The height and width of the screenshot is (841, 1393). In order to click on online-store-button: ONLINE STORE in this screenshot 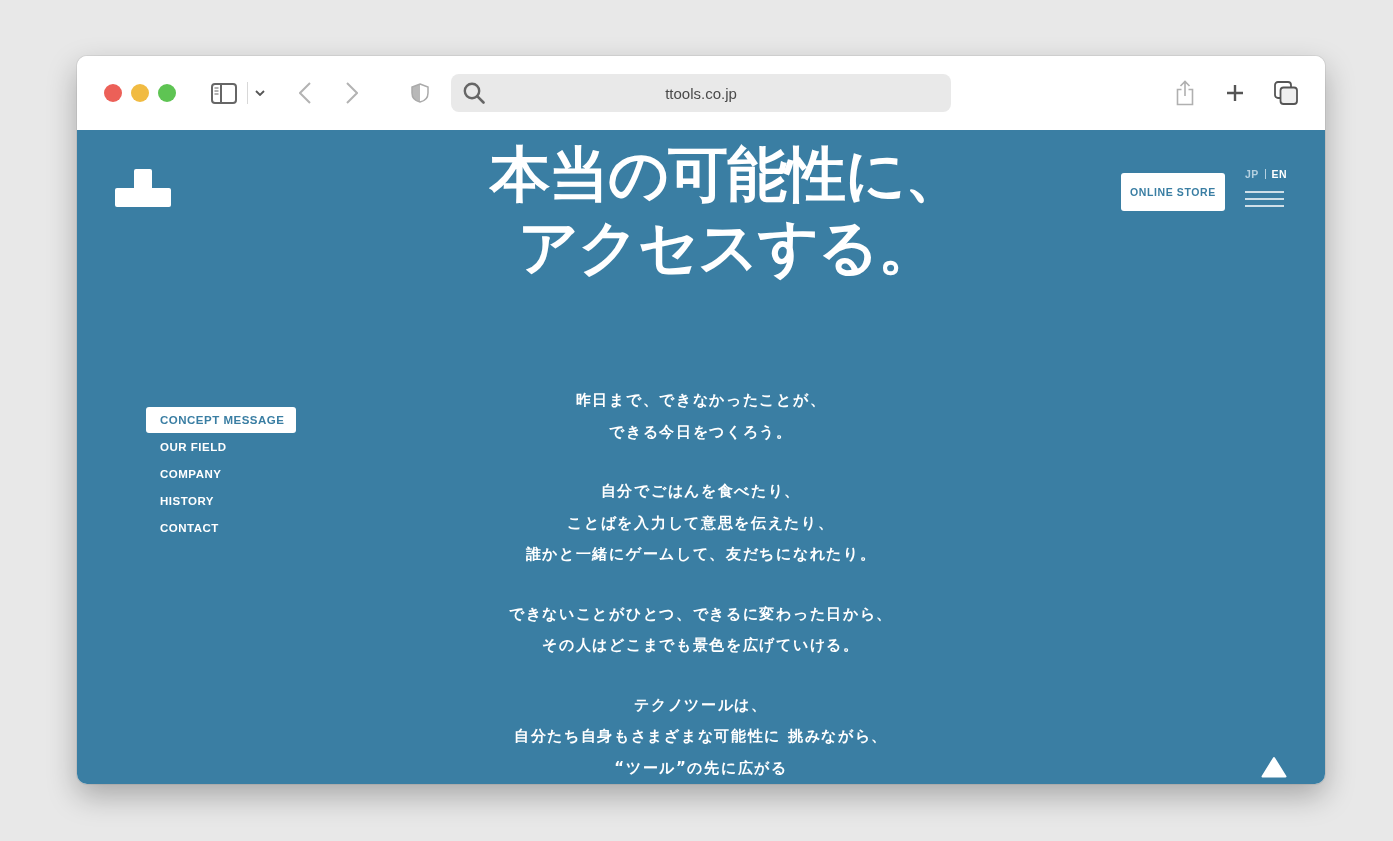, I will do `click(1172, 192)`.